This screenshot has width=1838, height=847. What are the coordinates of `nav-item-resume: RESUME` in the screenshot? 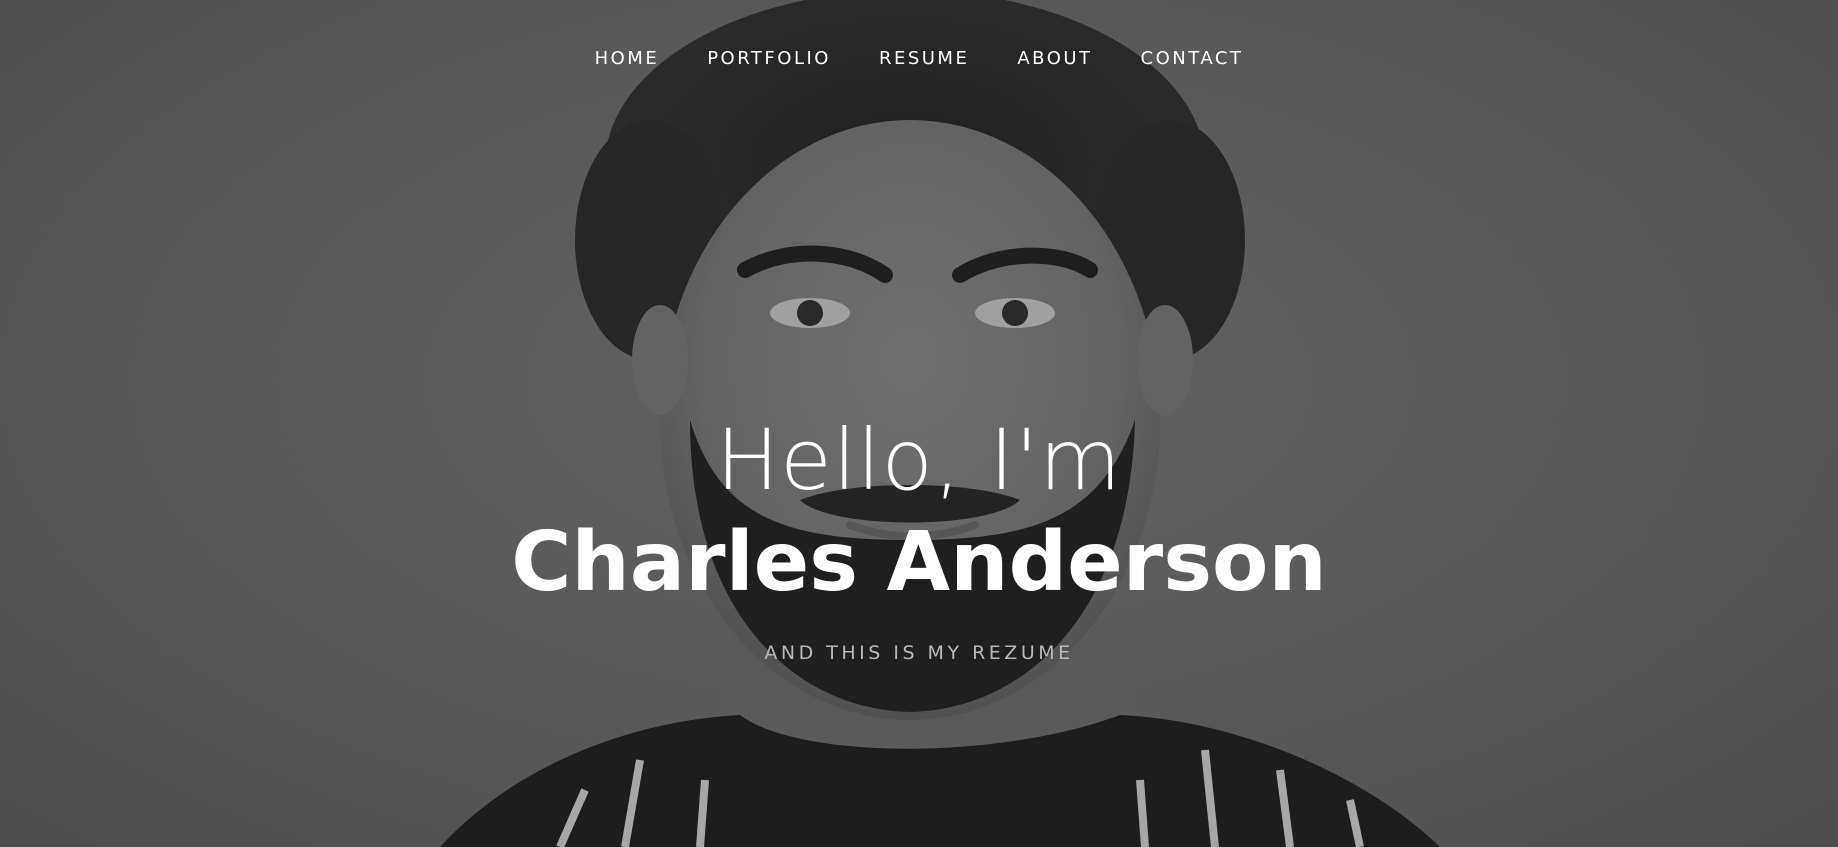 It's located at (924, 58).